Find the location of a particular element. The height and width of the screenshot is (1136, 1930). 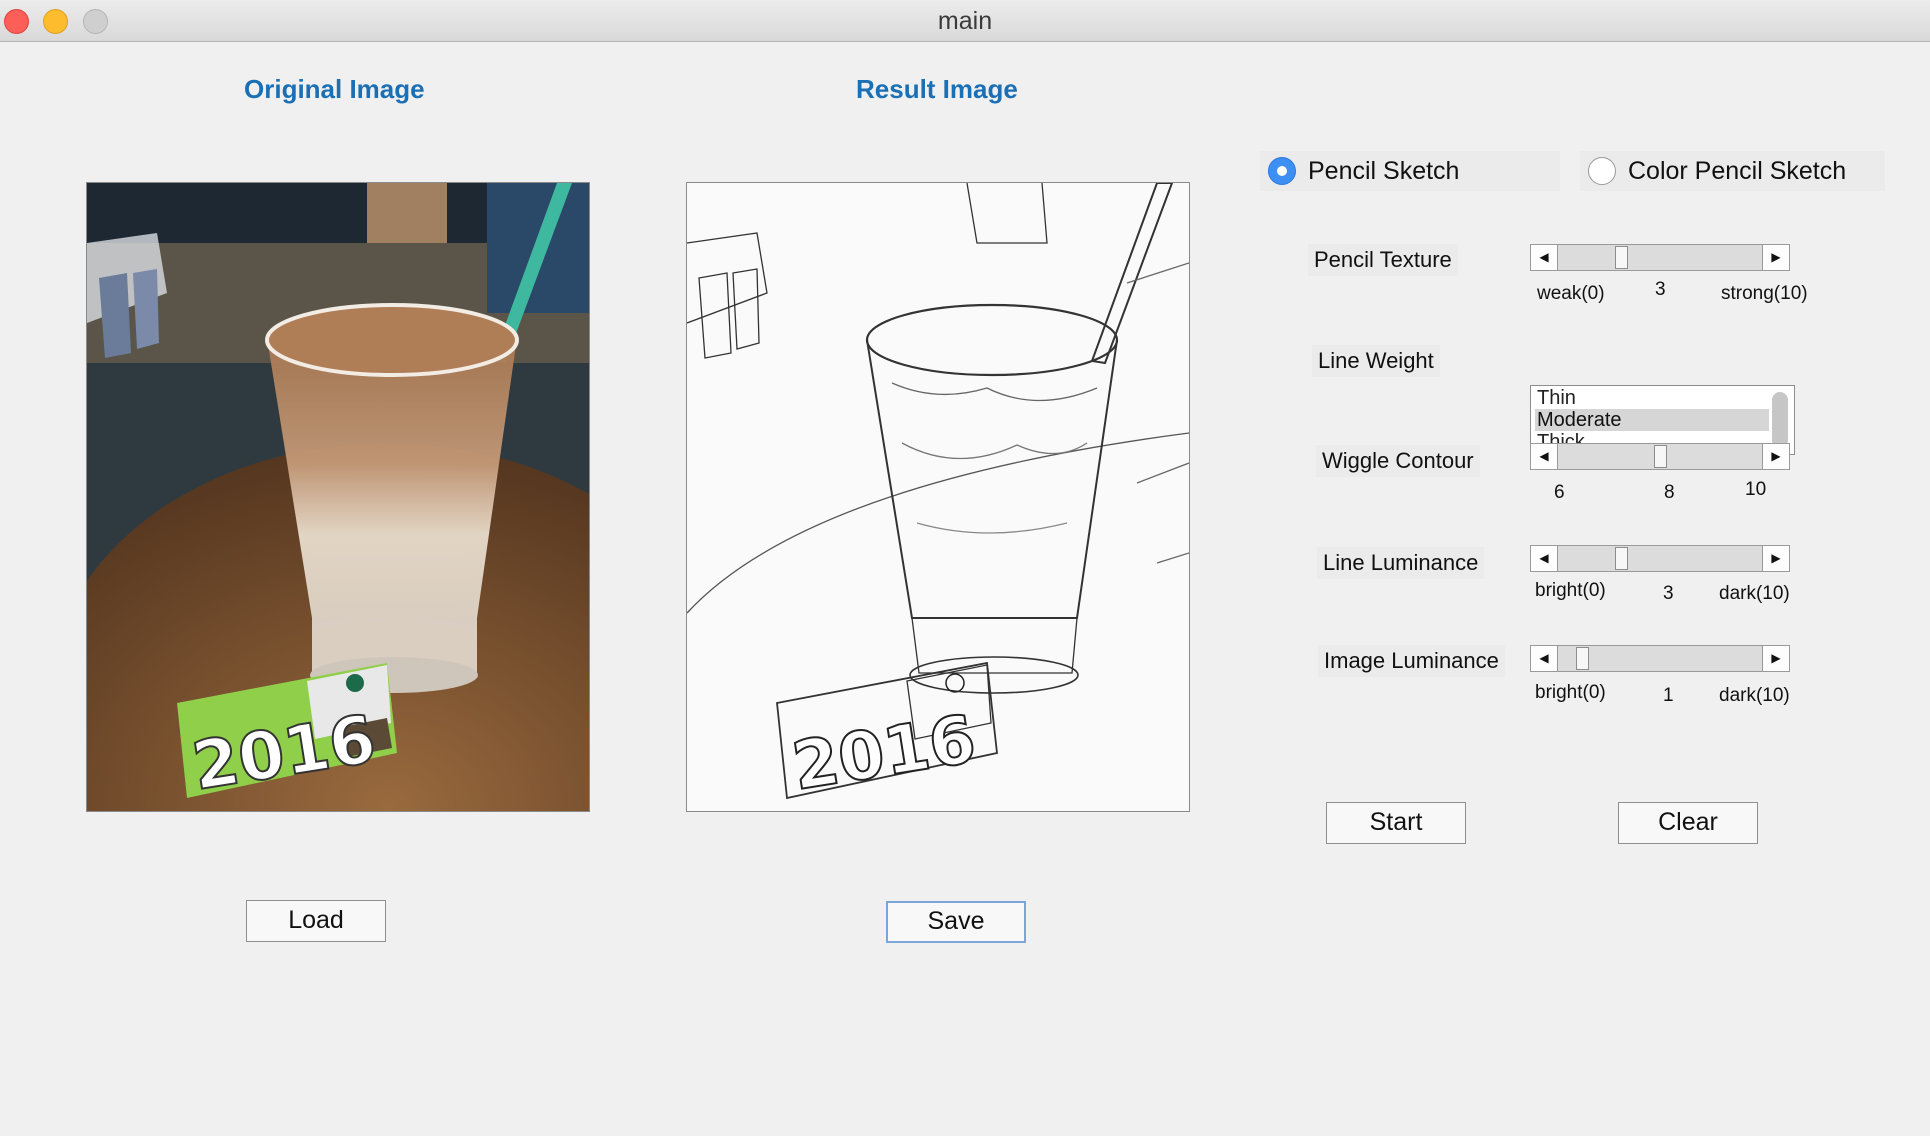

line-luminance-label: Line Luminance is located at coordinates (1401, 563).